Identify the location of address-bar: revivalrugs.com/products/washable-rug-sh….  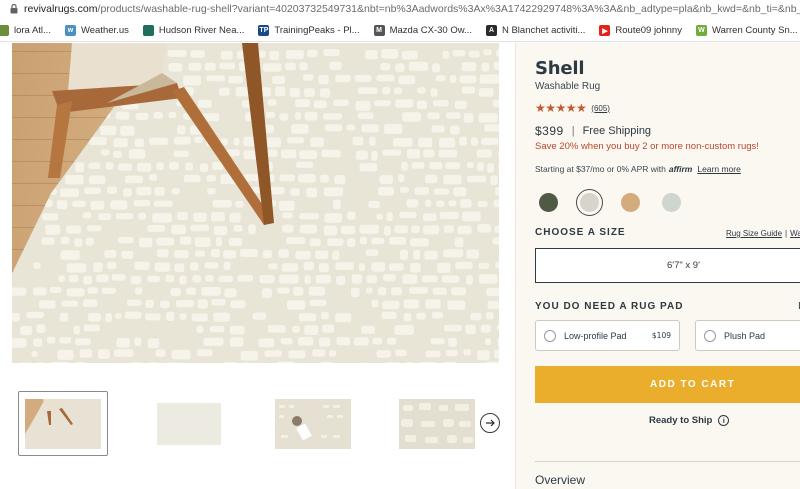
(400, 9).